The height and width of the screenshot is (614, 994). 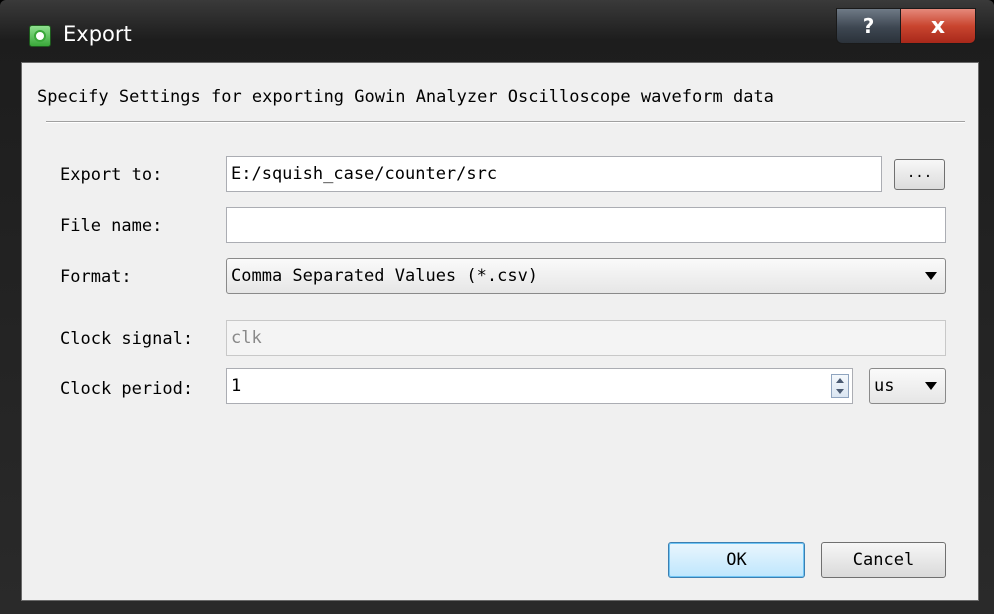 I want to click on title-bar: Export ? x, so click(x=497, y=30).